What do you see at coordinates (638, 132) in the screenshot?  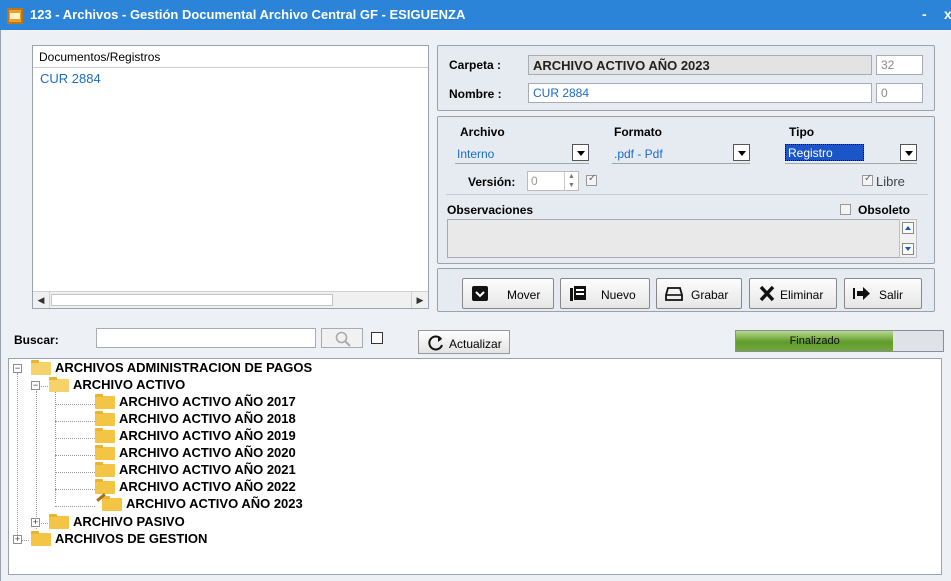 I see `formato-label: Formato` at bounding box center [638, 132].